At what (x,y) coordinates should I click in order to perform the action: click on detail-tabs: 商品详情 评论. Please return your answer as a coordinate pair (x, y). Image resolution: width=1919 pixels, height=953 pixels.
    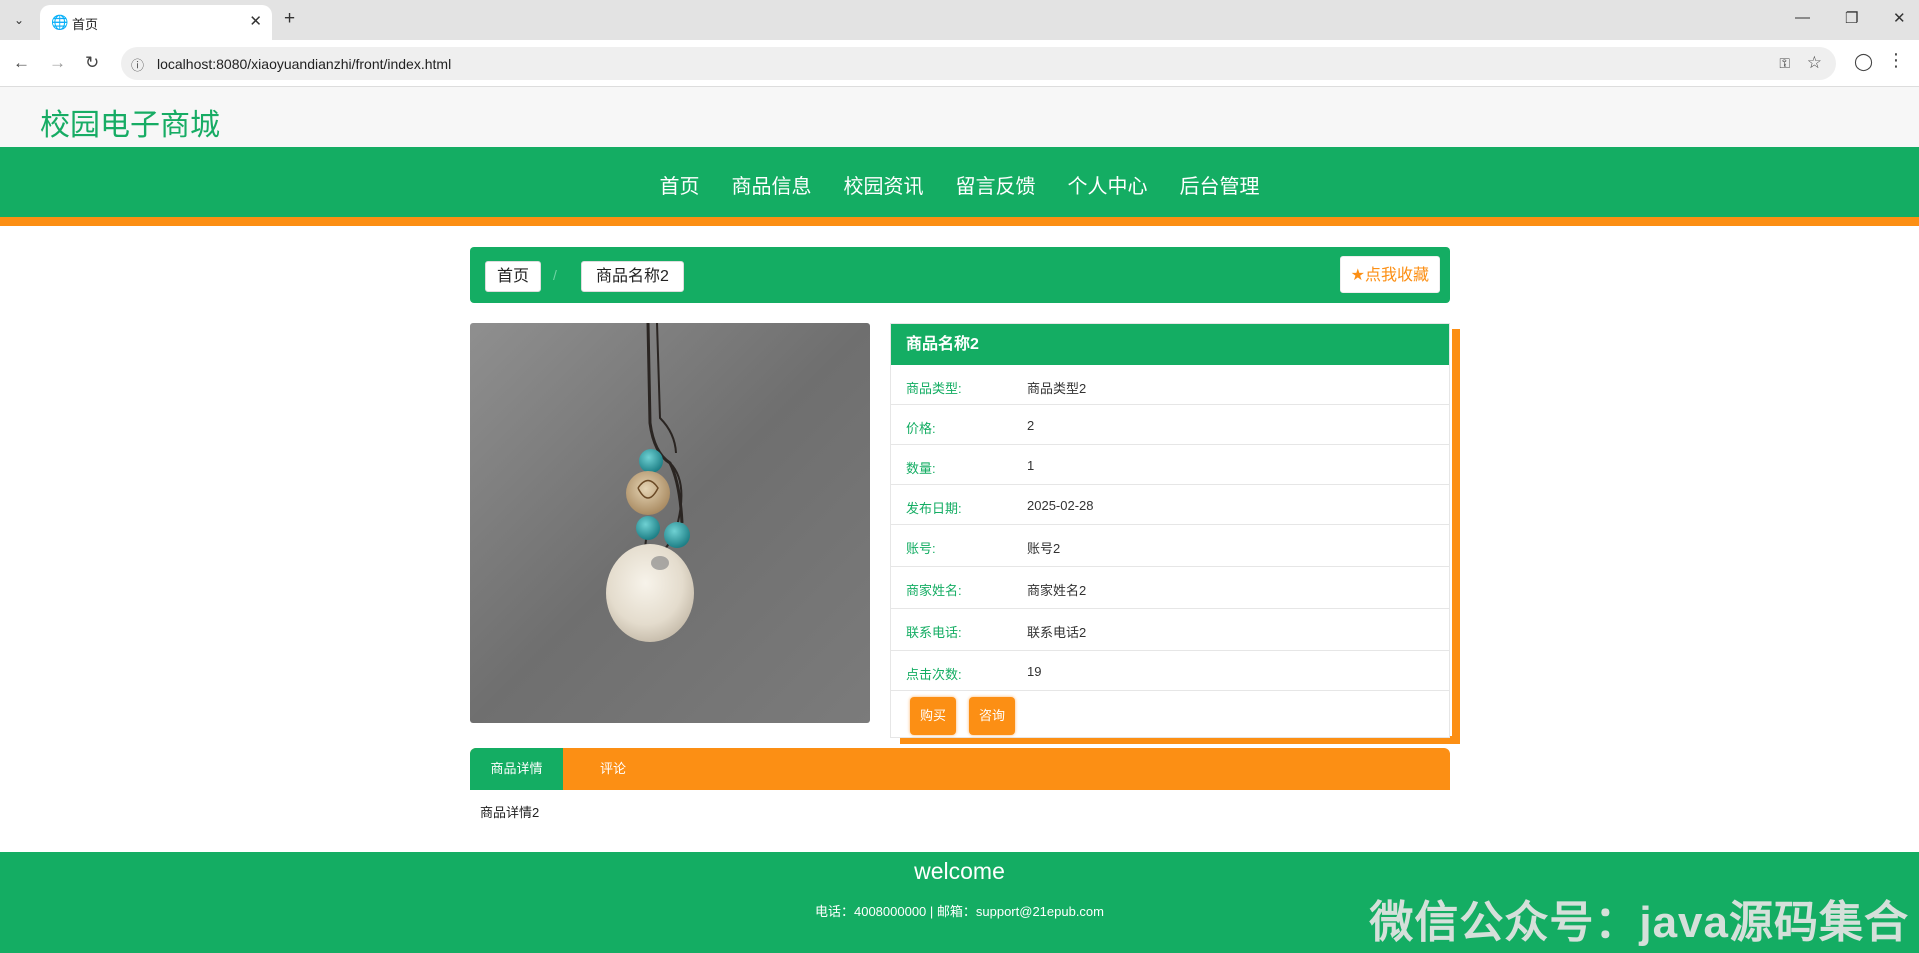
    Looking at the image, I should click on (960, 769).